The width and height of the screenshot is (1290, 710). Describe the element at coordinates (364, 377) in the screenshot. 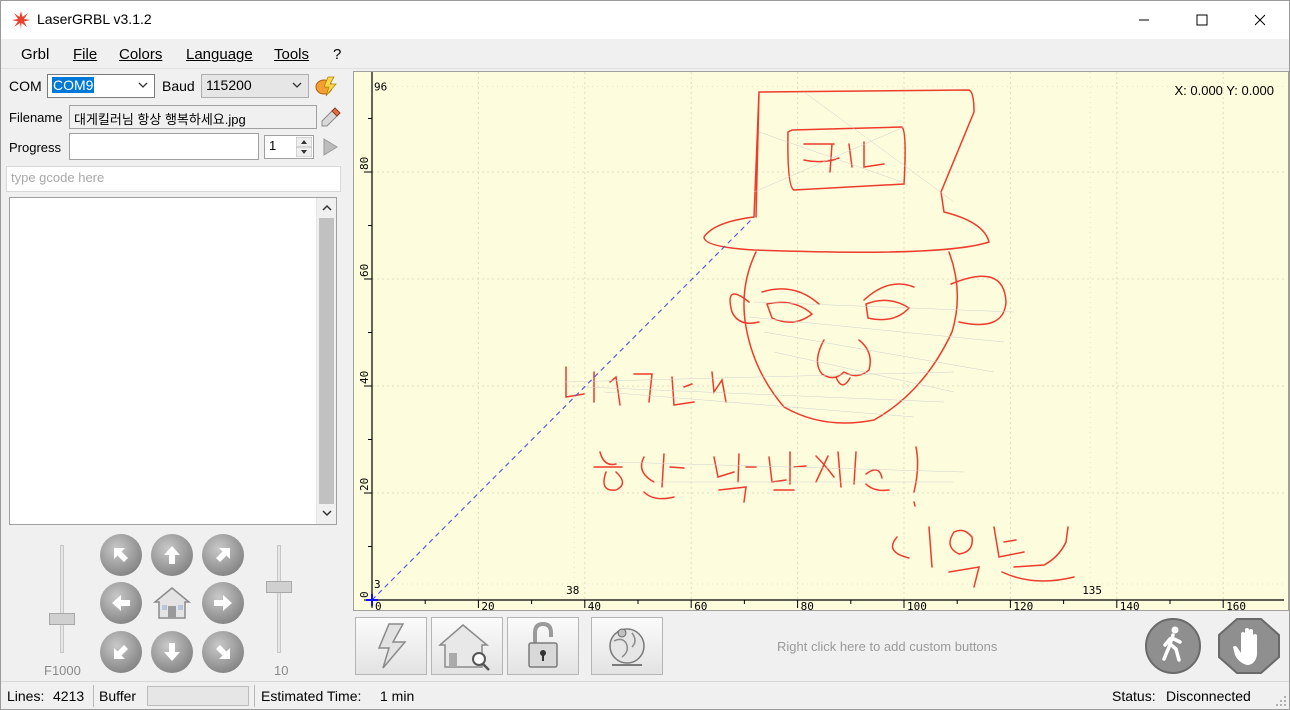

I see `y-tick-label: 40` at that location.